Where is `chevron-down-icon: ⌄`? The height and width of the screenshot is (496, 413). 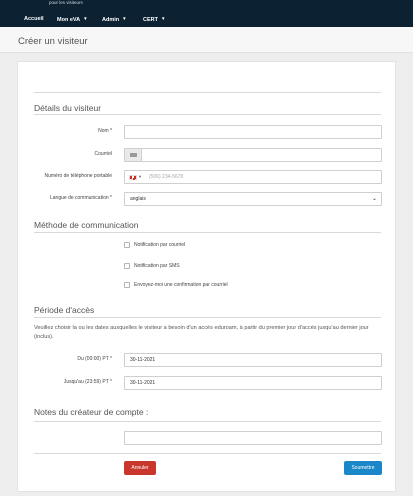
chevron-down-icon: ⌄ is located at coordinates (374, 199).